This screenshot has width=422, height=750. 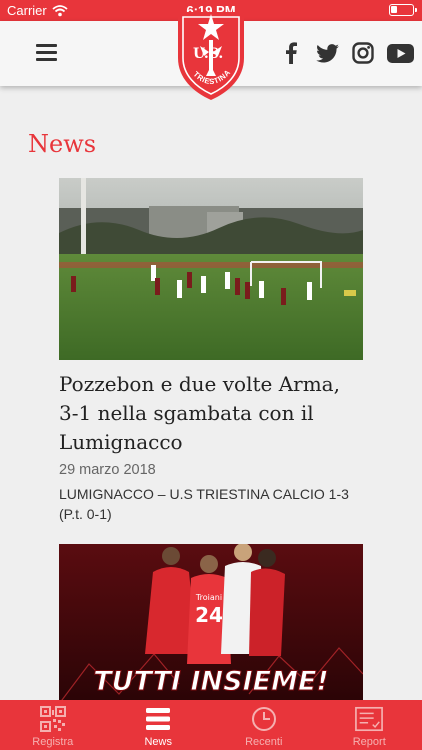 I want to click on tab-report: Report, so click(x=369, y=725).